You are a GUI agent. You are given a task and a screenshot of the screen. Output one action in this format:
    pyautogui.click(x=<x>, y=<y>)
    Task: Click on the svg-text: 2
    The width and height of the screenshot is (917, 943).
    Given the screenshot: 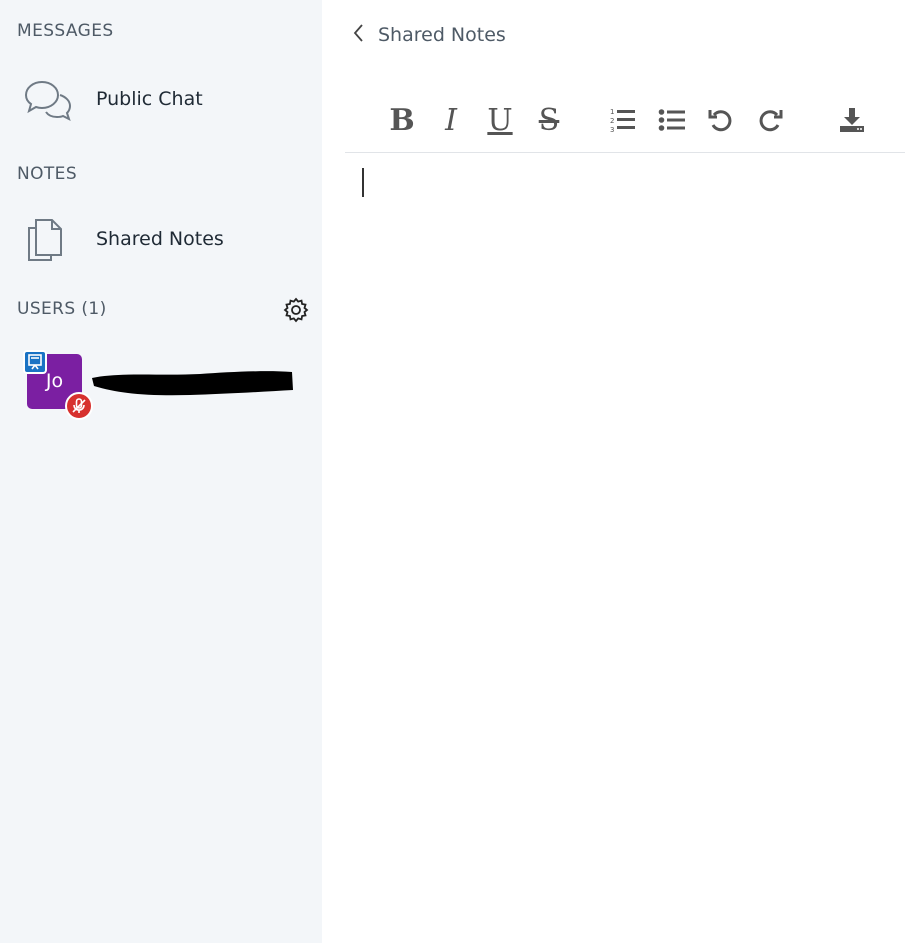 What is the action you would take?
    pyautogui.click(x=612, y=121)
    